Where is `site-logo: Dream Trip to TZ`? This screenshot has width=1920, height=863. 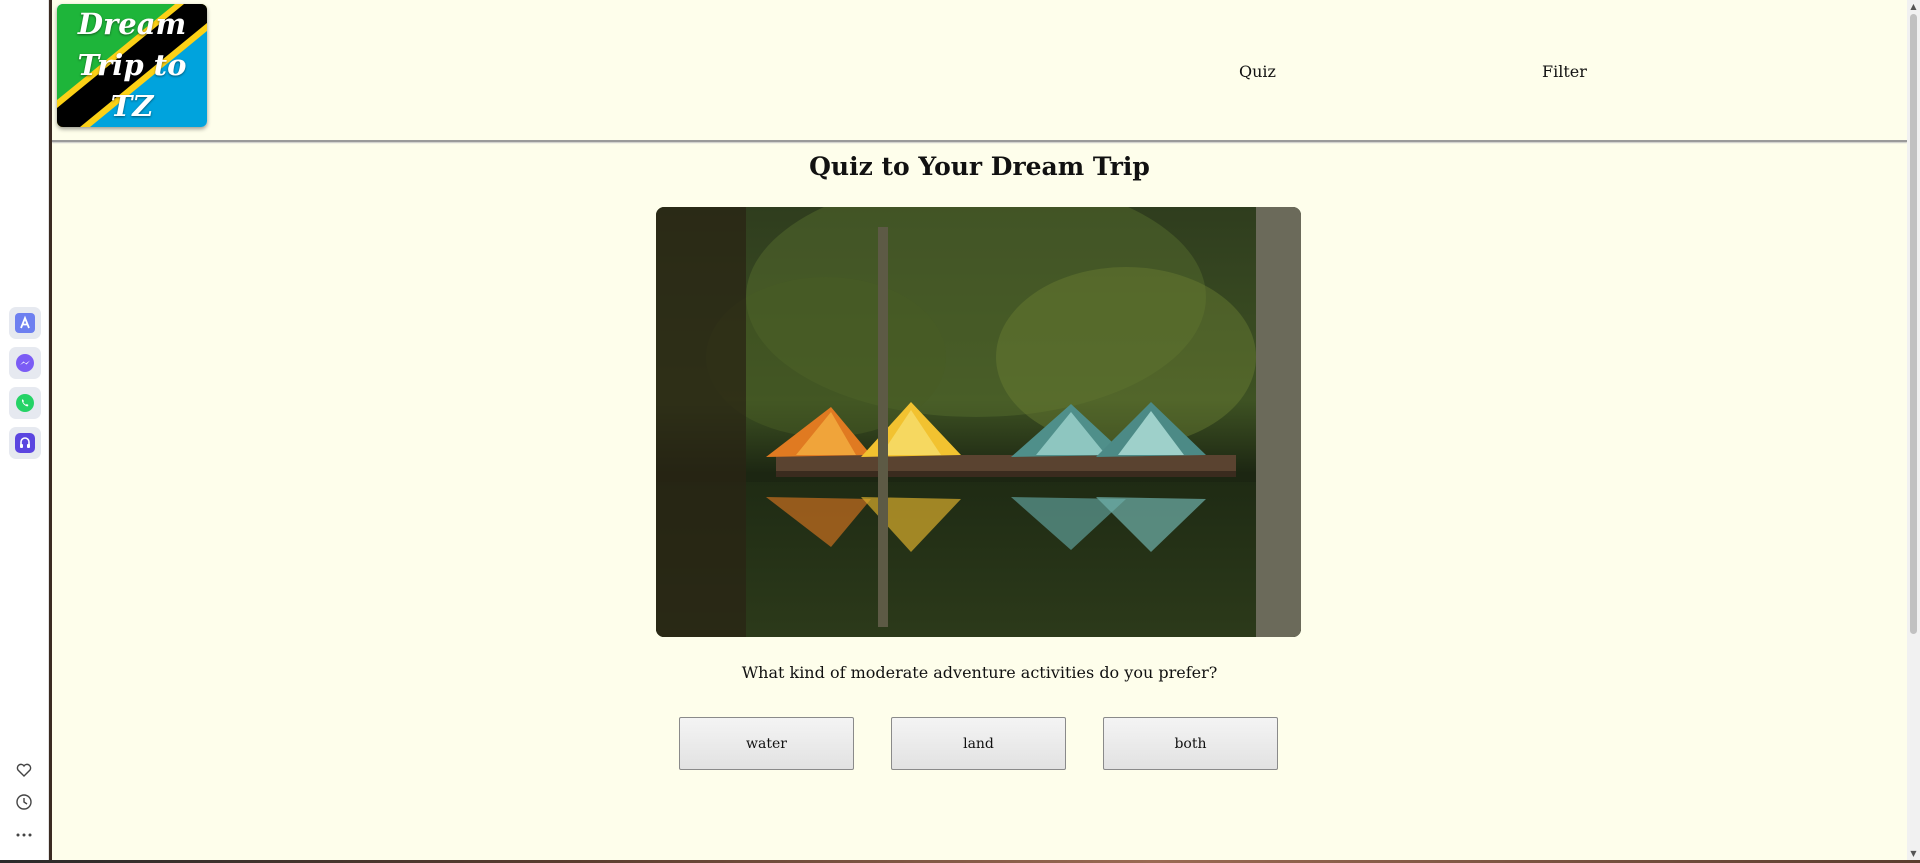
site-logo: Dream Trip to TZ is located at coordinates (132, 65).